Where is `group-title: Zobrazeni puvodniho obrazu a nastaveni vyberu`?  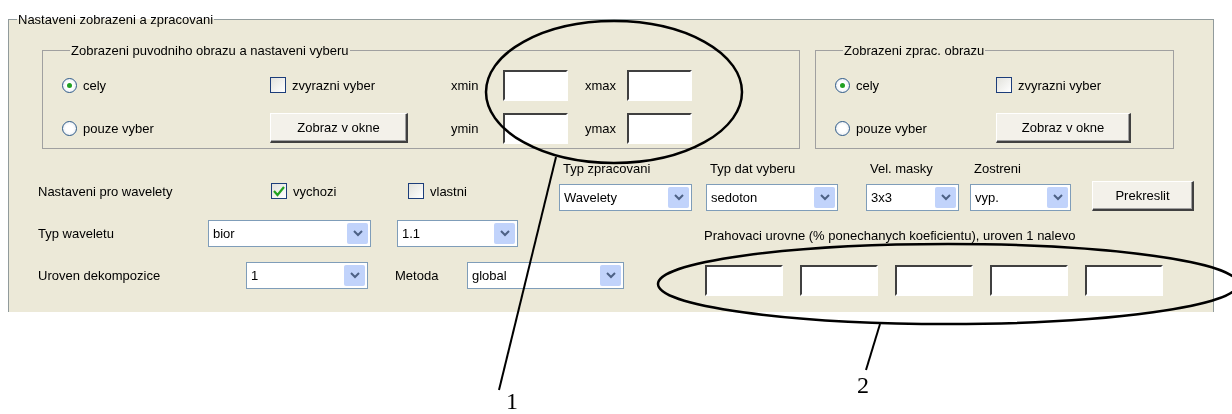 group-title: Zobrazeni puvodniho obrazu a nastaveni vyberu is located at coordinates (210, 50).